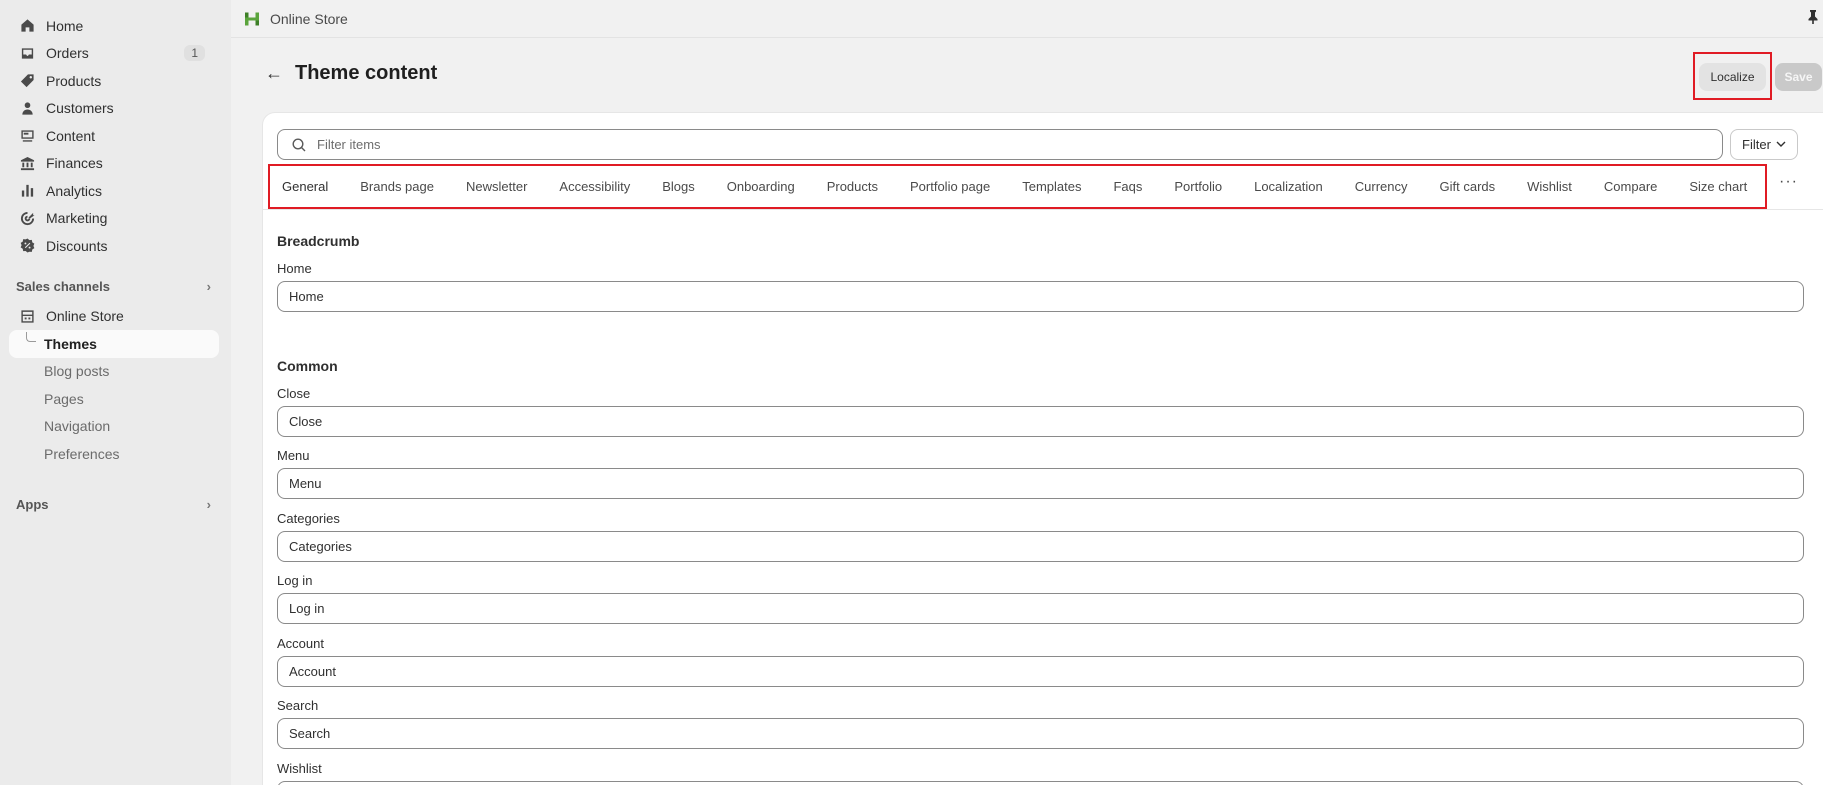  What do you see at coordinates (294, 393) in the screenshot?
I see `field-label: Close` at bounding box center [294, 393].